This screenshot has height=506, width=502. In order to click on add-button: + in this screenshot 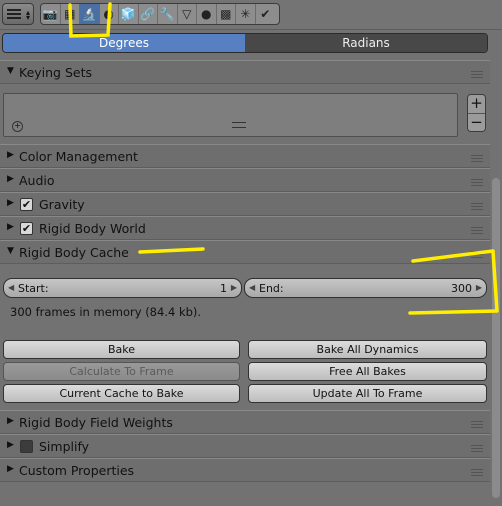, I will do `click(476, 104)`.